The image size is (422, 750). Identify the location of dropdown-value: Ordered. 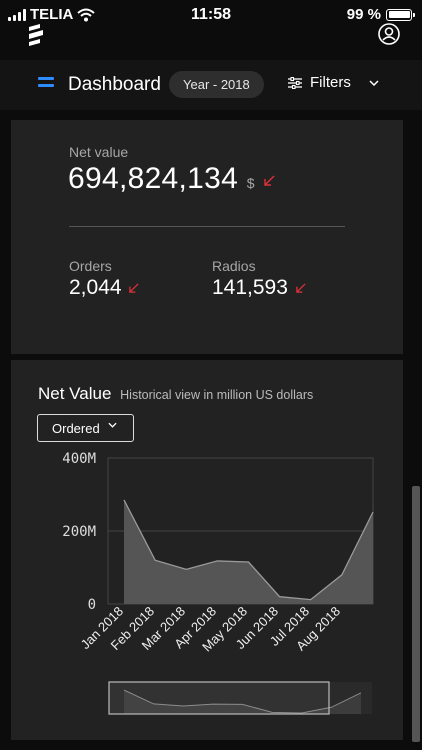
(76, 428).